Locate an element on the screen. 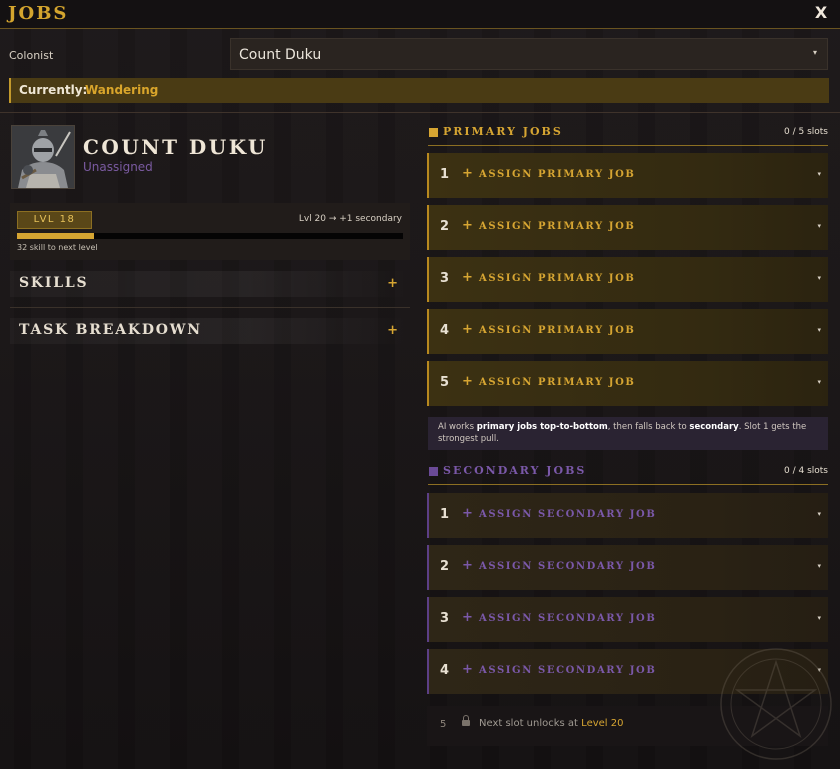 This screenshot has height=769, width=840. note-text: AI works is located at coordinates (457, 427).